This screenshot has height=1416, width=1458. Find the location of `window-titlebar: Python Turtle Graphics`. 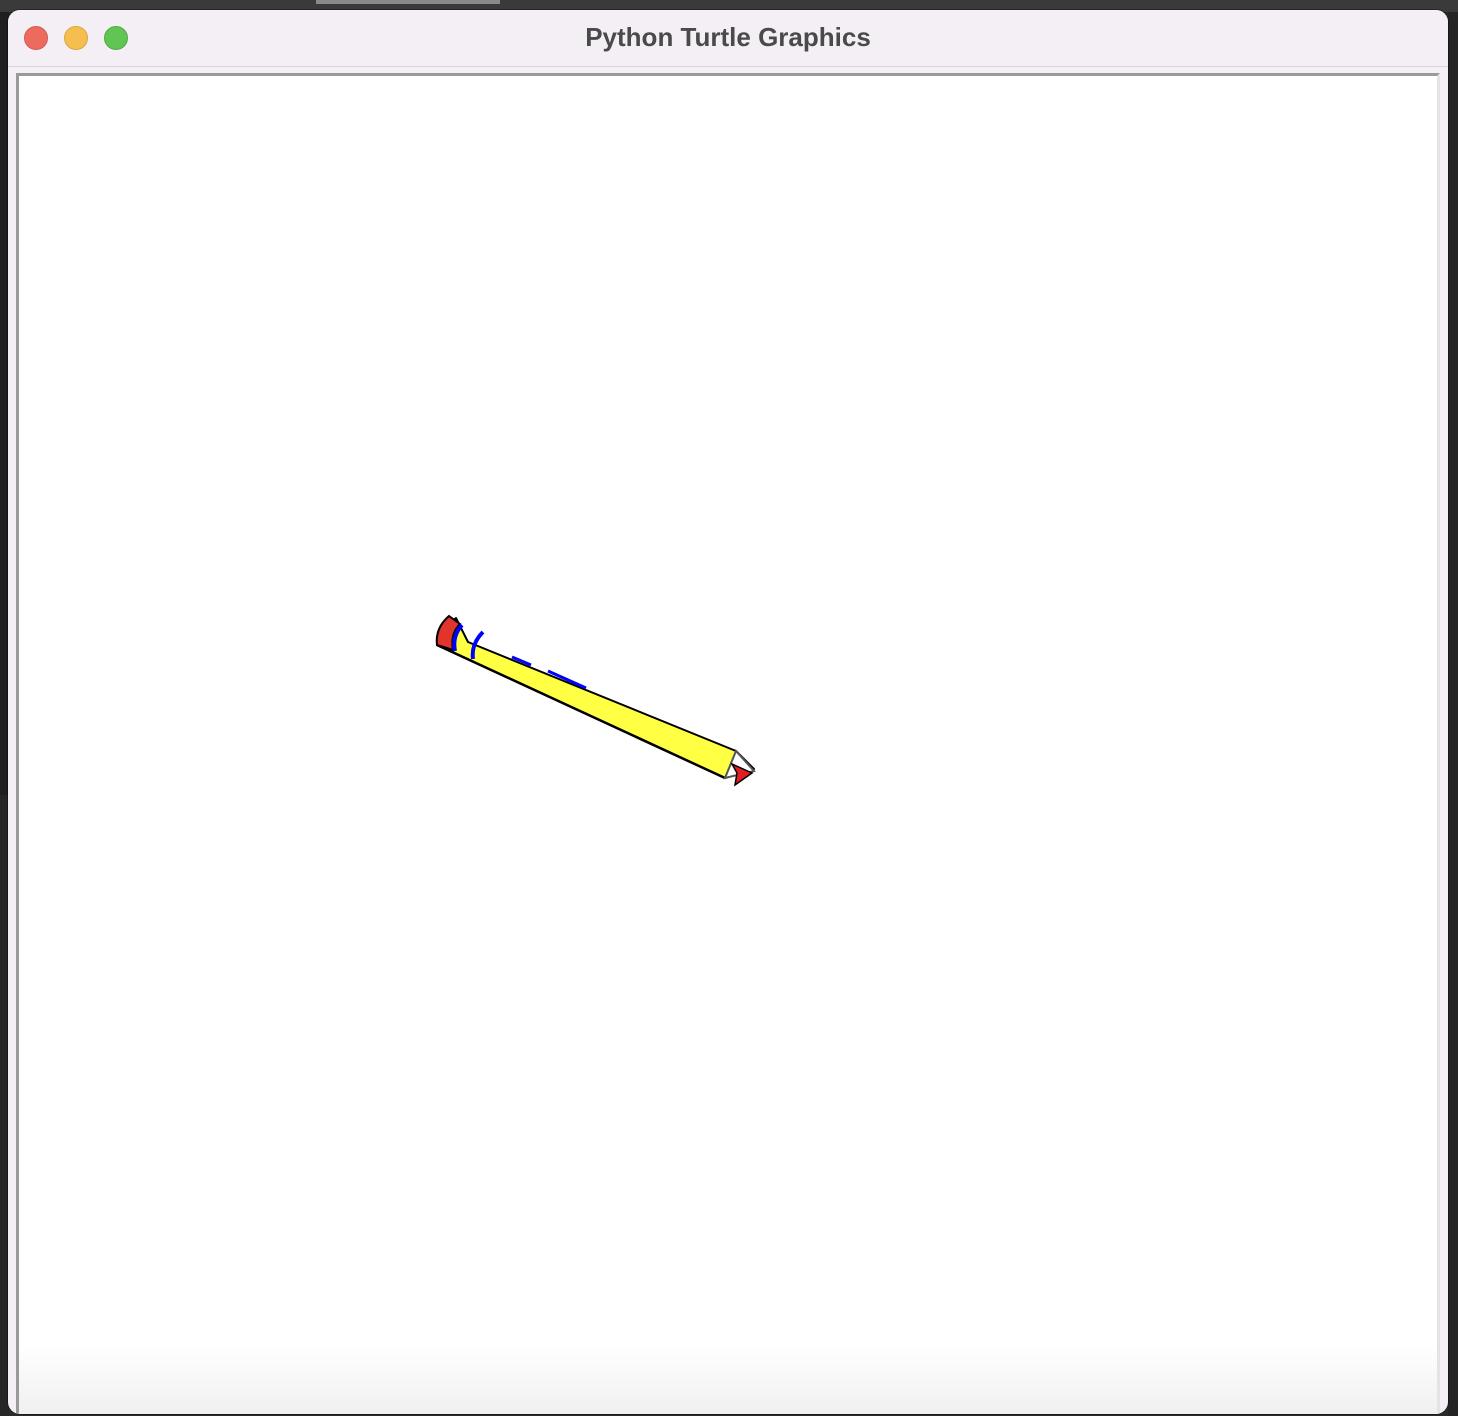

window-titlebar: Python Turtle Graphics is located at coordinates (728, 38).